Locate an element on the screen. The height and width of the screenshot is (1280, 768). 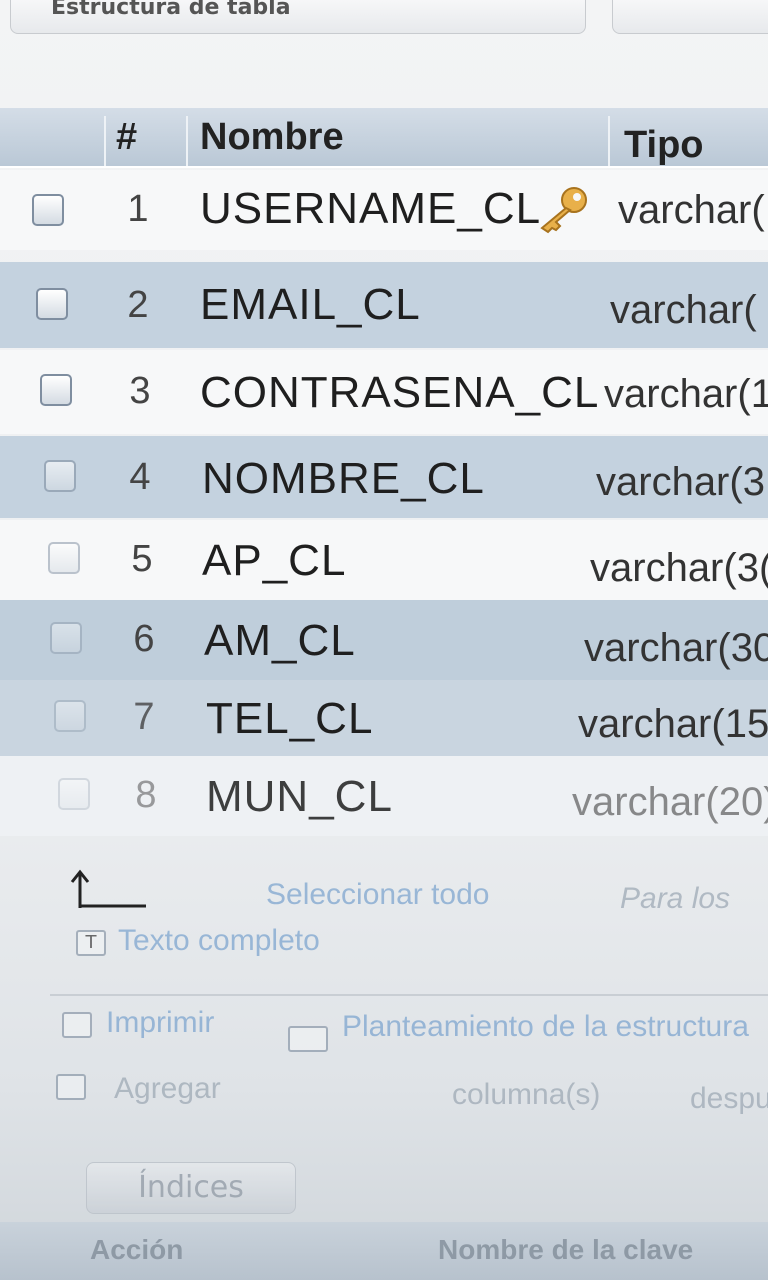
header-number: # is located at coordinates (127, 137).